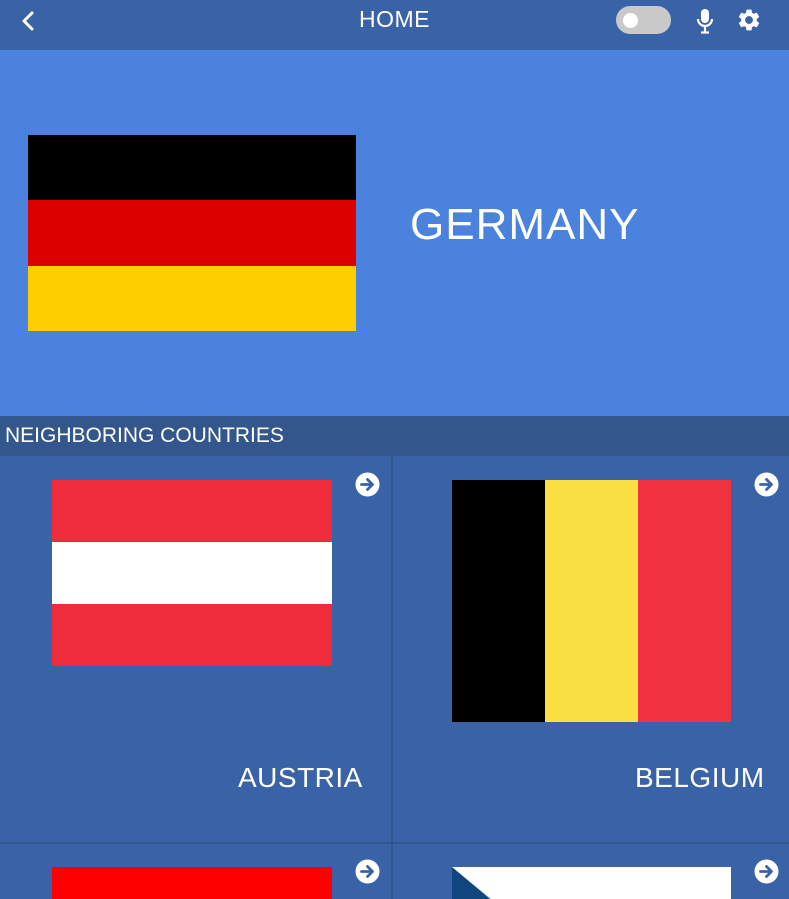 This screenshot has width=789, height=899. I want to click on belgium-flag, so click(591, 601).